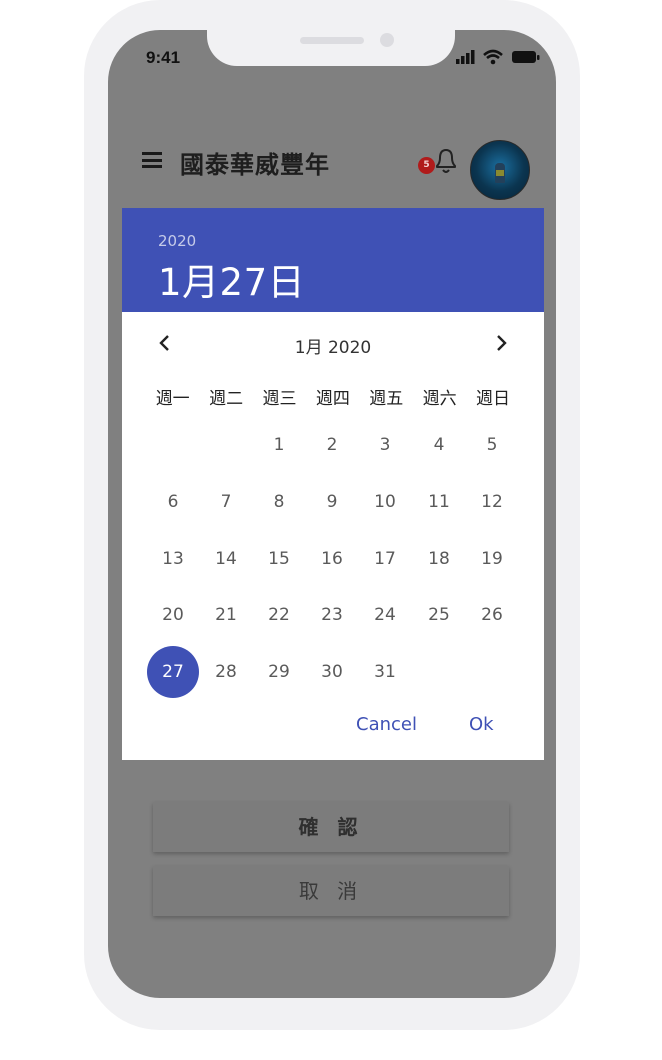 Image resolution: width=662 pixels, height=1060 pixels. I want to click on calendar-day: 21, so click(226, 615).